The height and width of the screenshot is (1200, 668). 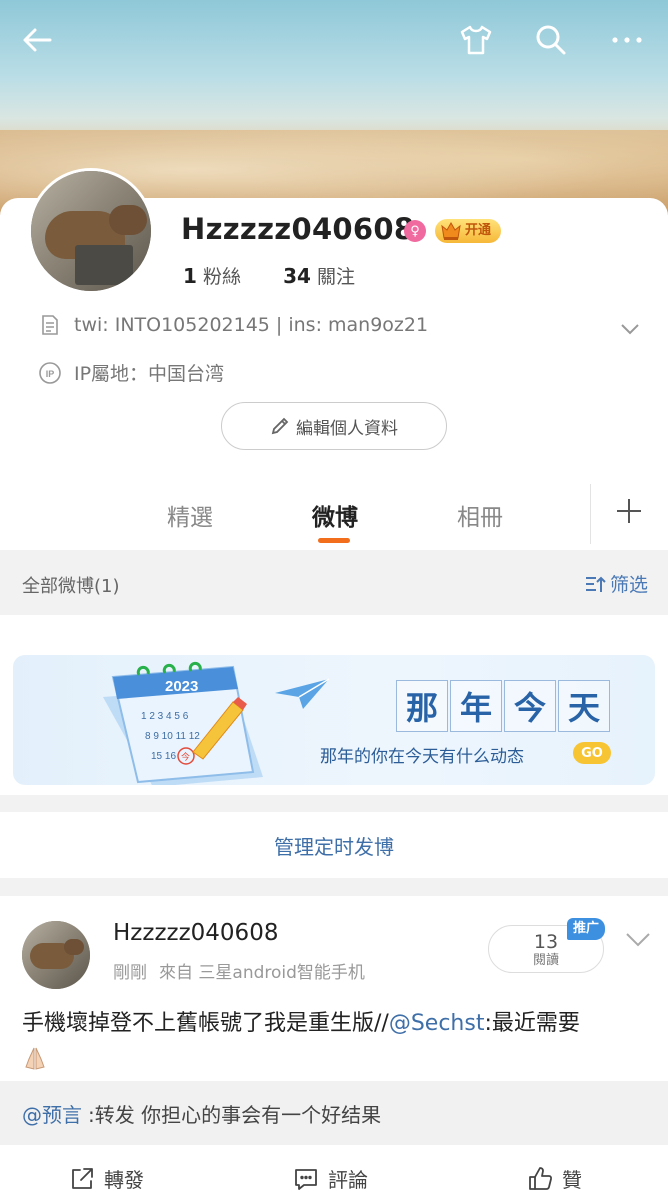 I want to click on svg-text: 8 9 10 11 12, so click(x=172, y=736).